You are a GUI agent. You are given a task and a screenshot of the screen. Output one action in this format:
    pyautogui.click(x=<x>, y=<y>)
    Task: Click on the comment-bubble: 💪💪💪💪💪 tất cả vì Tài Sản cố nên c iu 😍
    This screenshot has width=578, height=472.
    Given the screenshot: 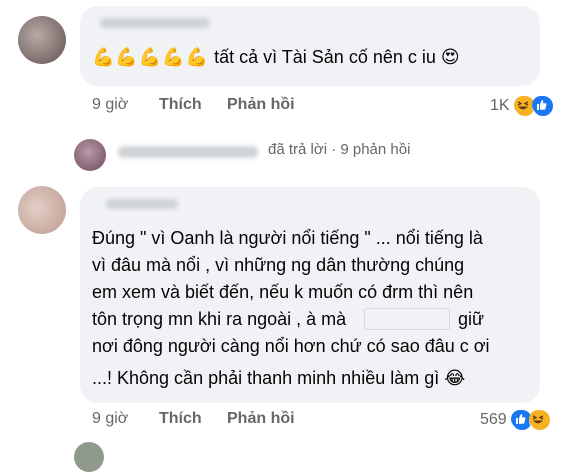 What is the action you would take?
    pyautogui.click(x=310, y=46)
    